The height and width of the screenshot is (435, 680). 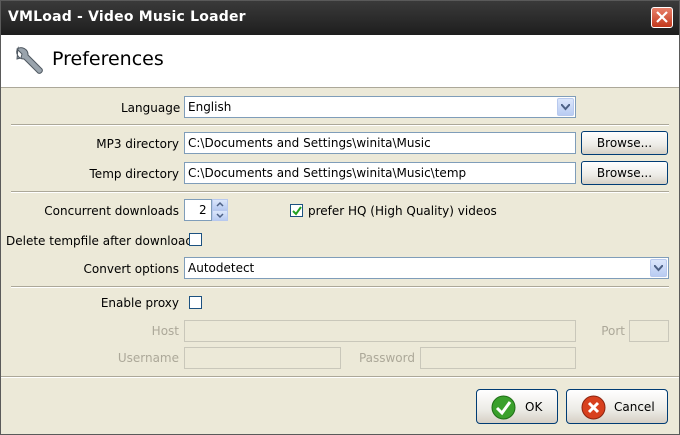 I want to click on stepper-up-button, so click(x=220, y=204).